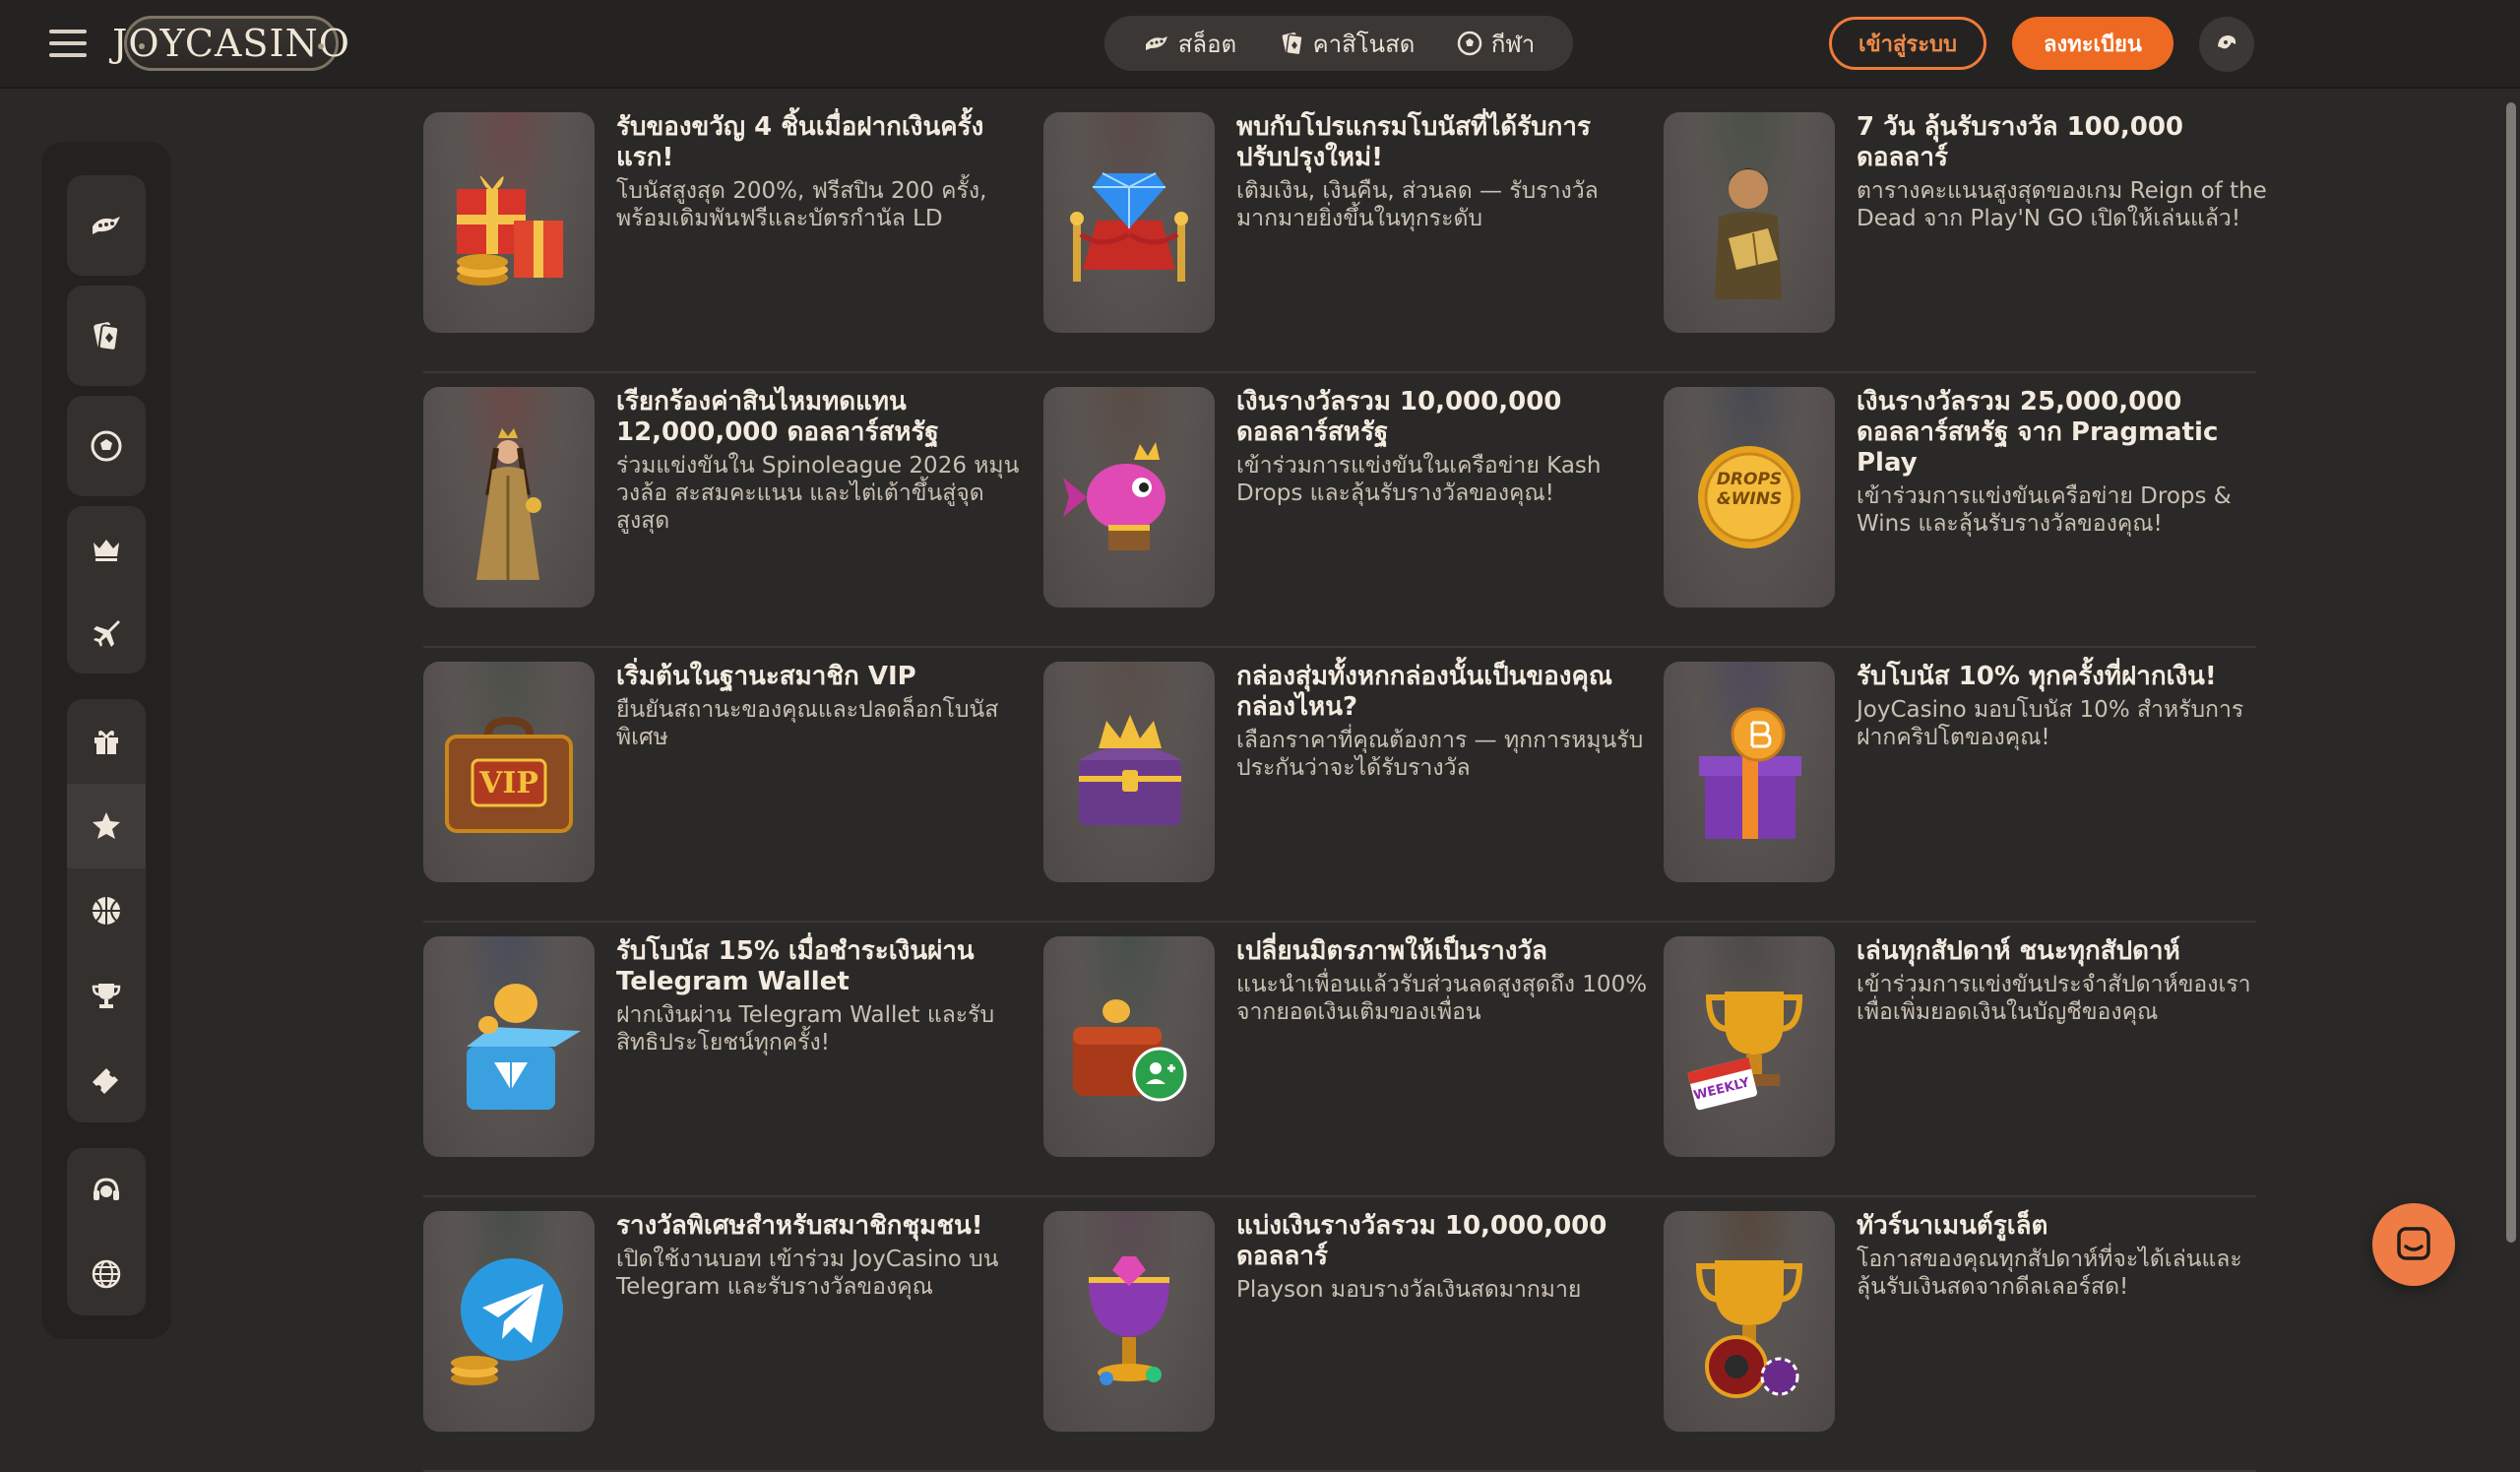  I want to click on chat-bubble-icon, so click(2413, 1243).